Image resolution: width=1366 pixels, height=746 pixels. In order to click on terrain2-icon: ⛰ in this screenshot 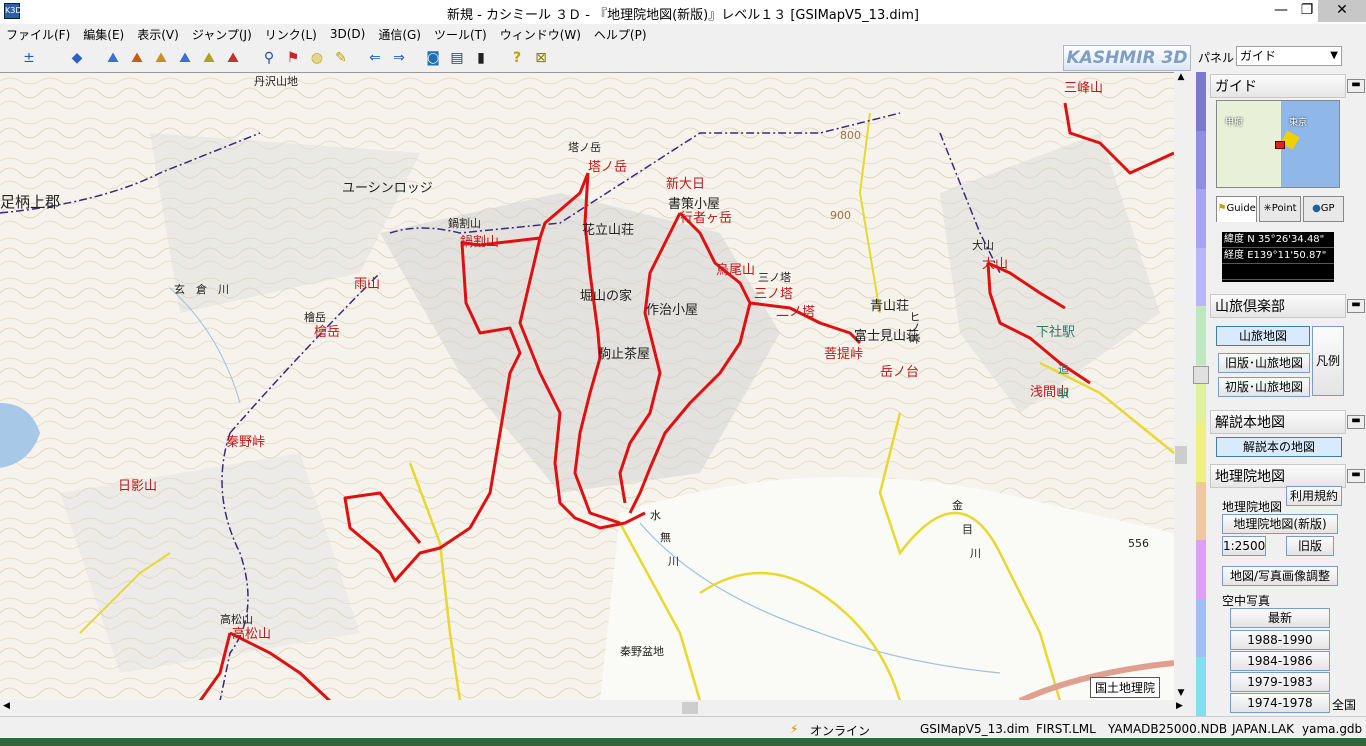, I will do `click(137, 58)`.